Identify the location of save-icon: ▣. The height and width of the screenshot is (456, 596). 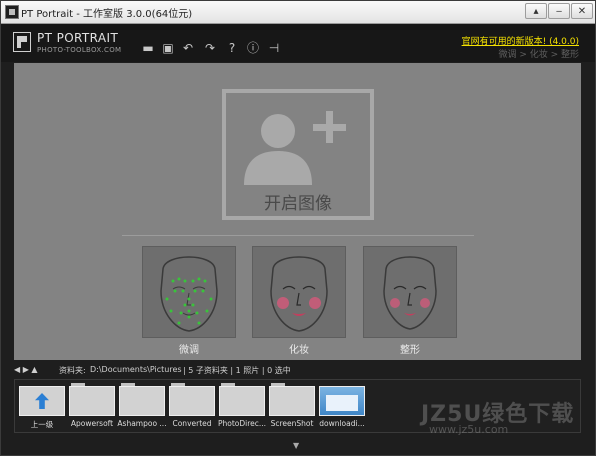
(168, 48).